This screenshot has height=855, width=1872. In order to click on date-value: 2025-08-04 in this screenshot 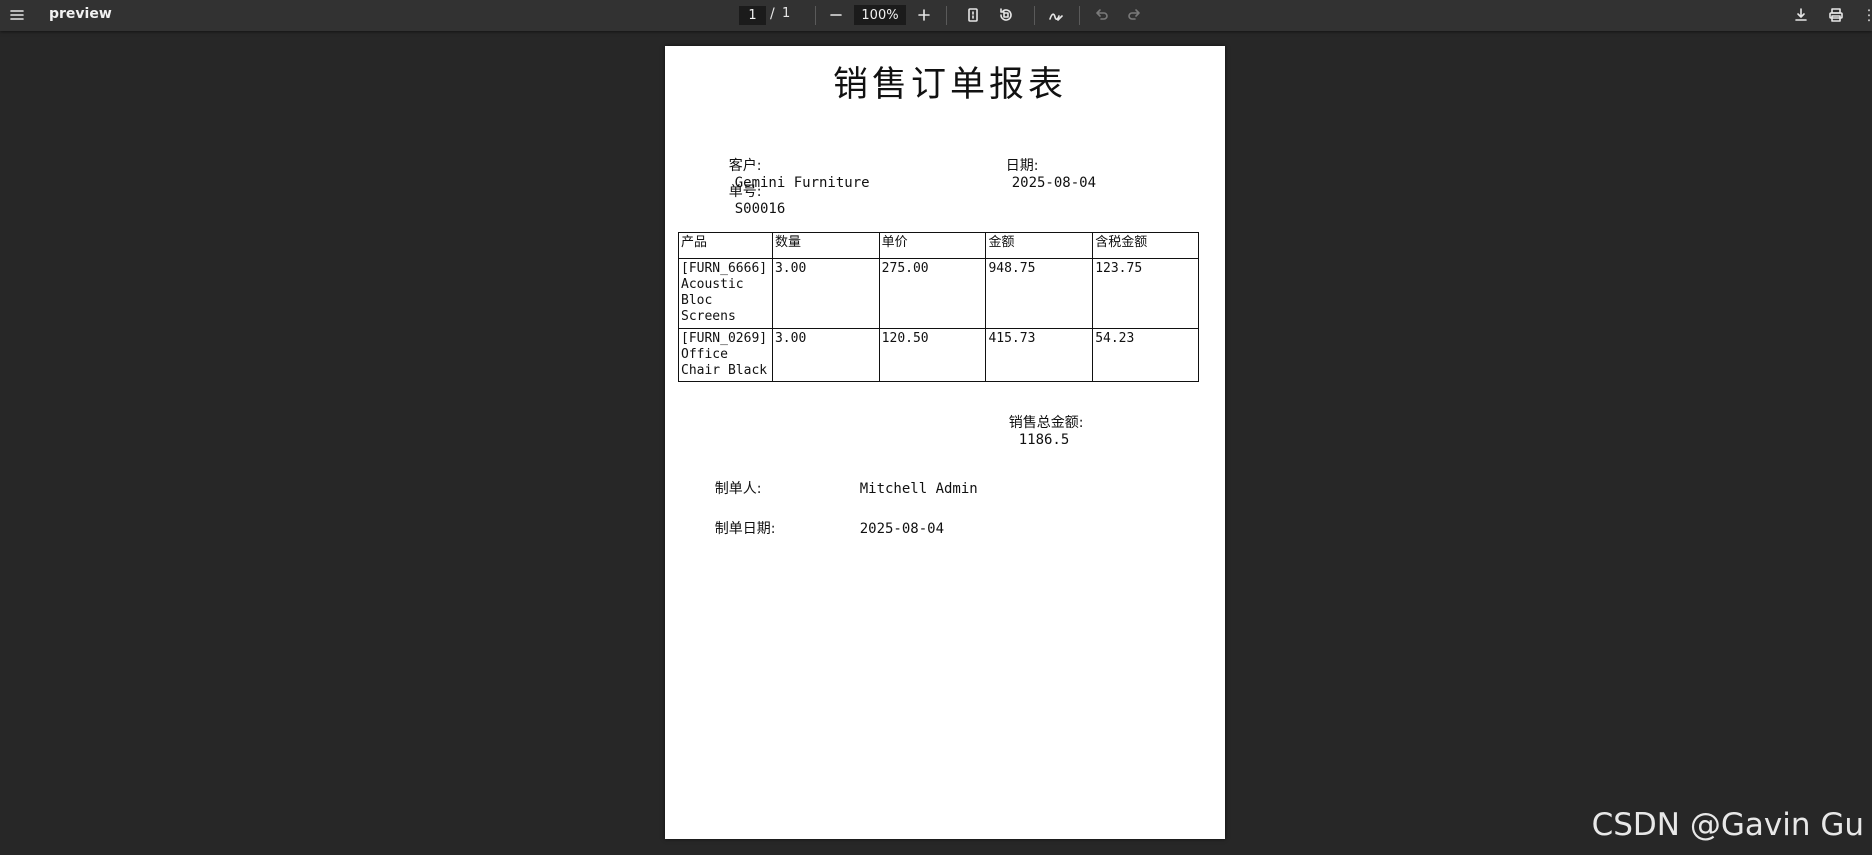, I will do `click(1054, 183)`.